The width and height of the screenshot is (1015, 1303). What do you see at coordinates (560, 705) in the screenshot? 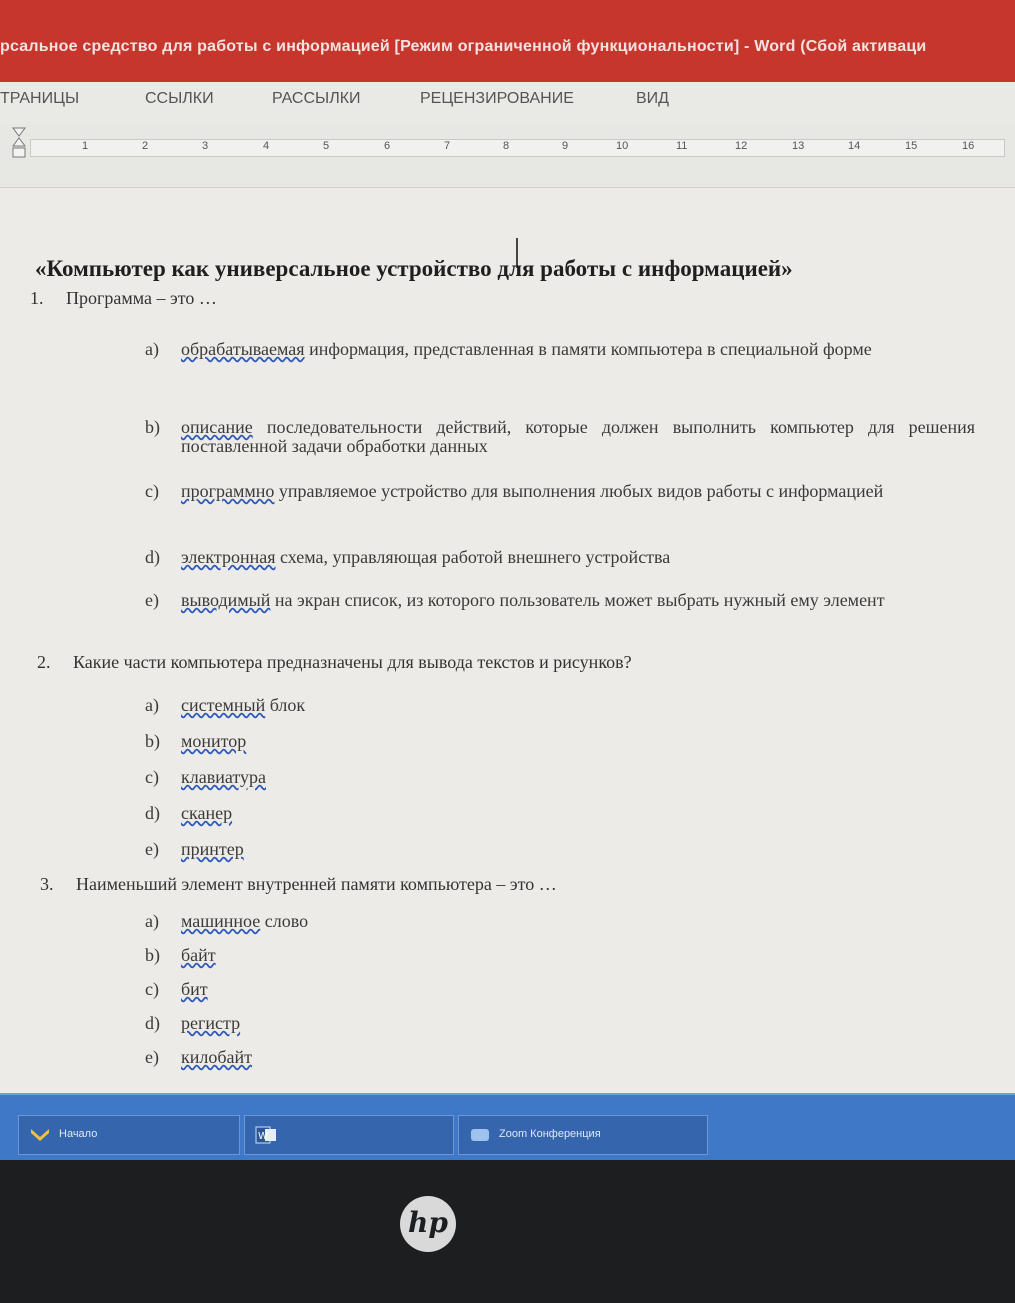
I see `option-2a: a) системный блок` at bounding box center [560, 705].